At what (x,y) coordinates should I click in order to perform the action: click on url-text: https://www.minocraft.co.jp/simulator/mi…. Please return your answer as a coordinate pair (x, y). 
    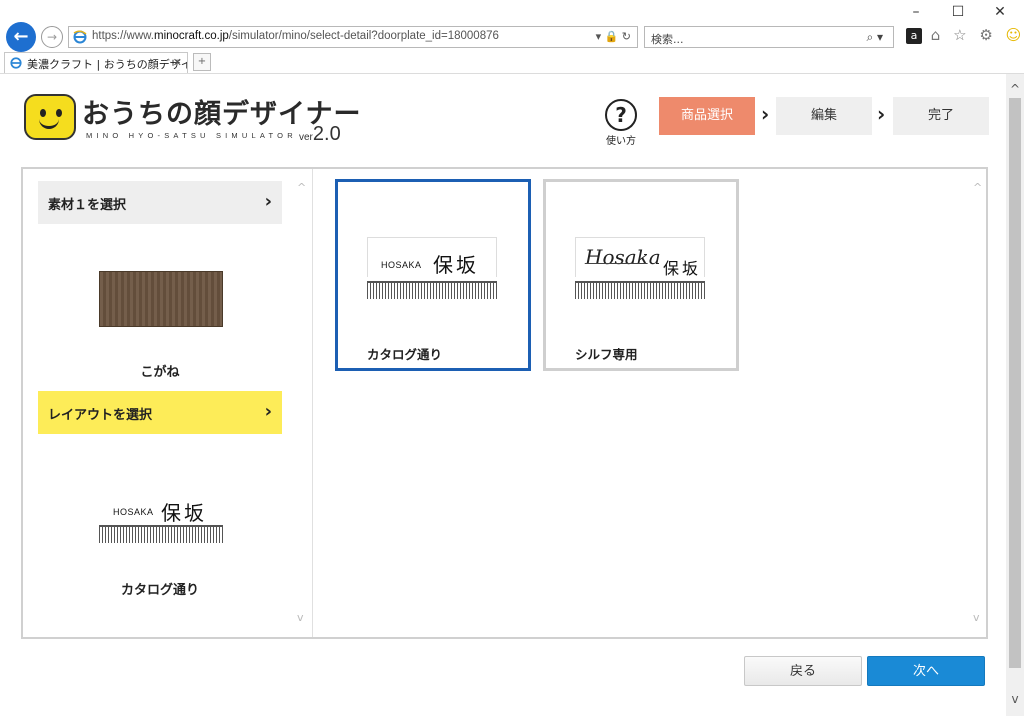
    Looking at the image, I should click on (295, 36).